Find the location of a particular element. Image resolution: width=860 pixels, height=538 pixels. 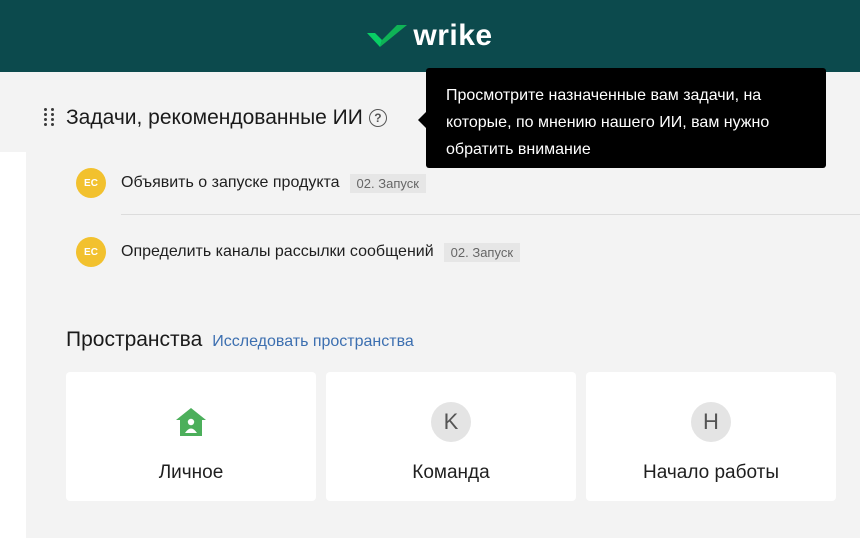

space-label: Начало работы is located at coordinates (710, 472).